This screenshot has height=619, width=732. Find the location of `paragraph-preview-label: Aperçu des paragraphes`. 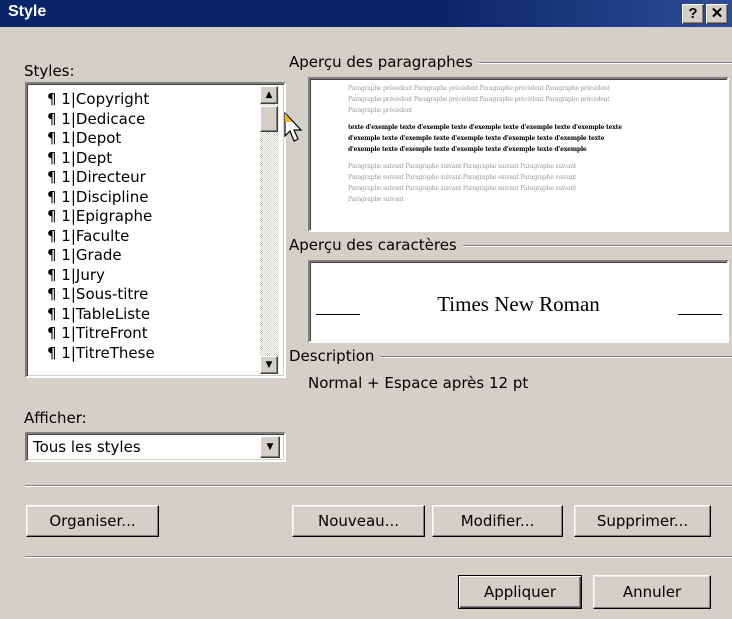

paragraph-preview-label: Aperçu des paragraphes is located at coordinates (384, 62).